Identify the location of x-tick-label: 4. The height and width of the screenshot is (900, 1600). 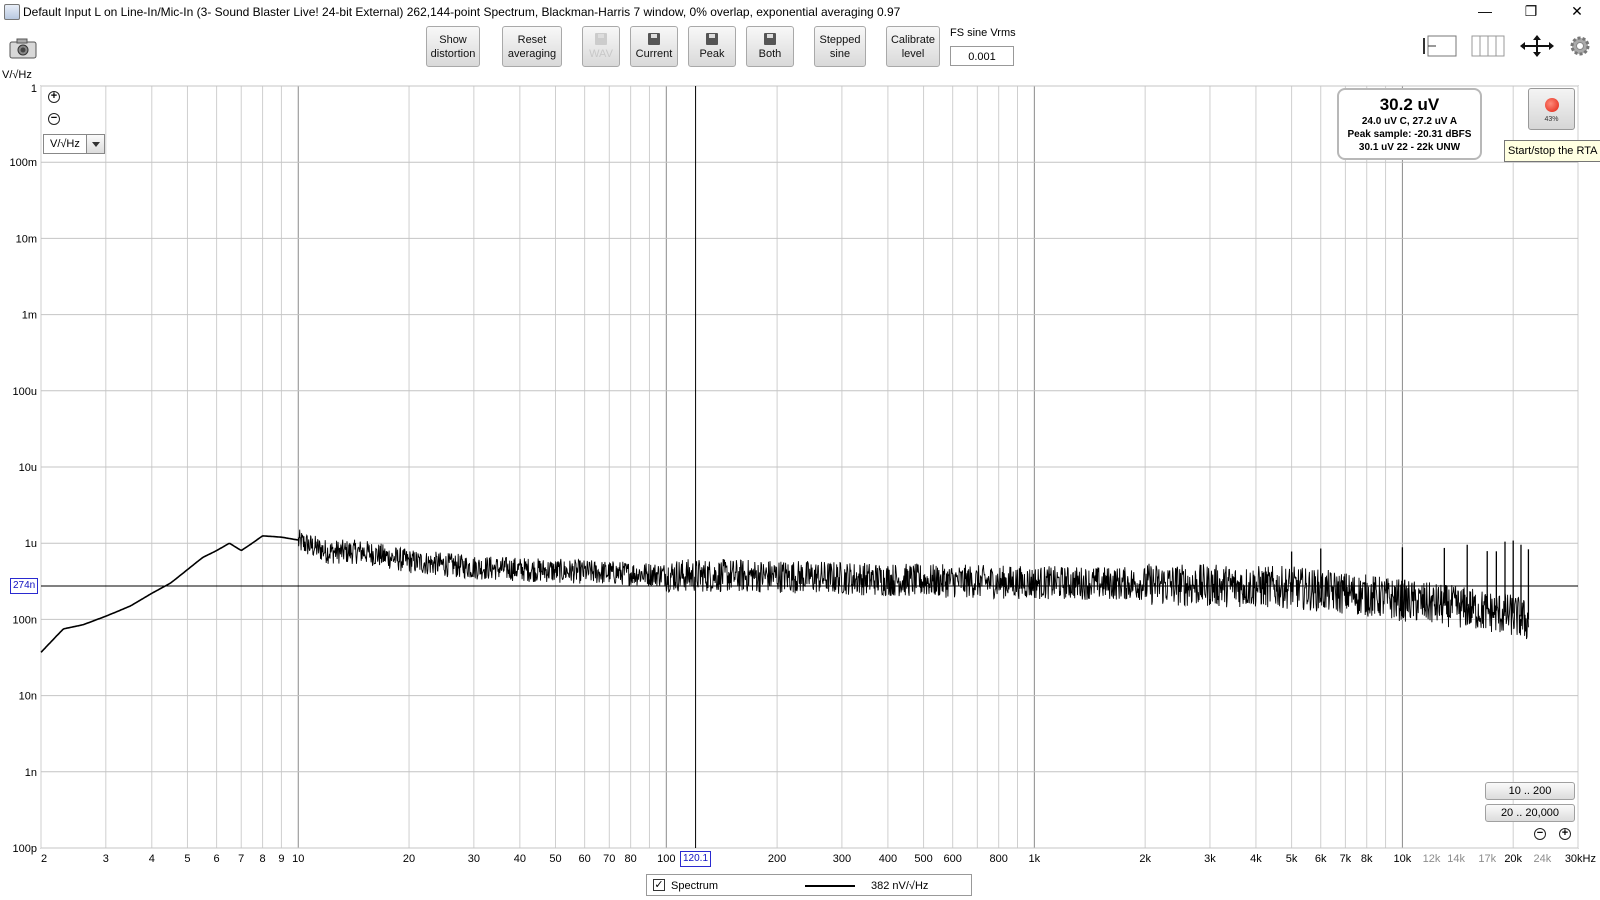
(152, 859).